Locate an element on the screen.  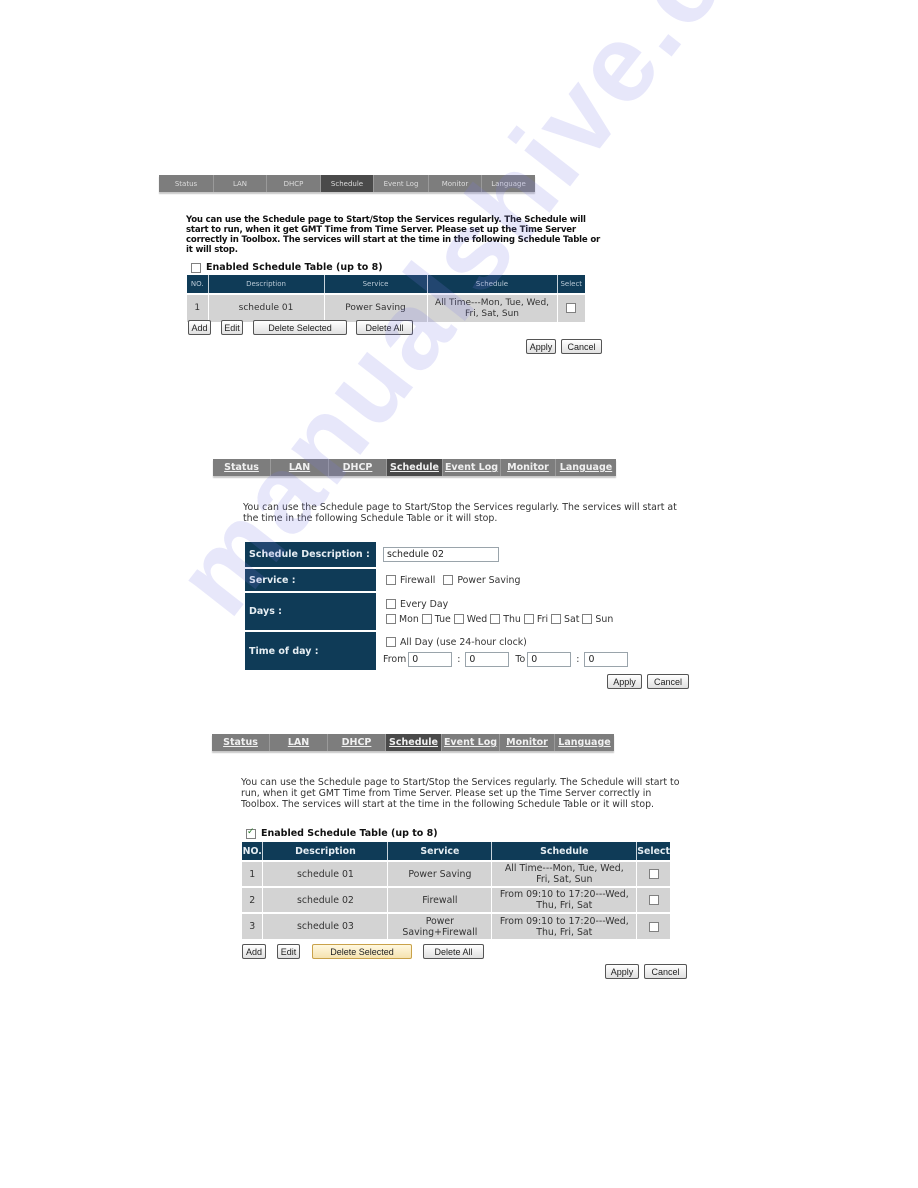
schedule-description-input is located at coordinates (441, 554).